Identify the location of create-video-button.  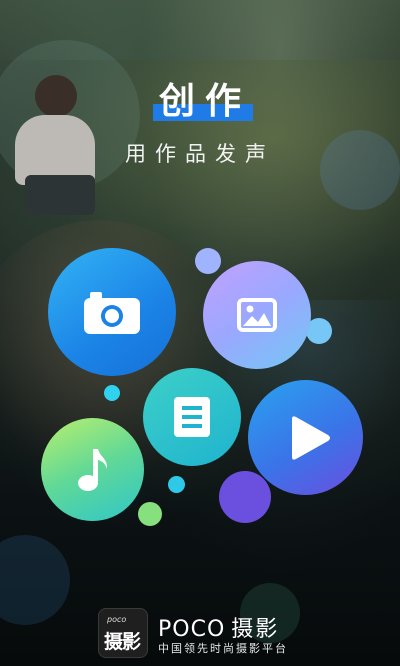
(305, 437).